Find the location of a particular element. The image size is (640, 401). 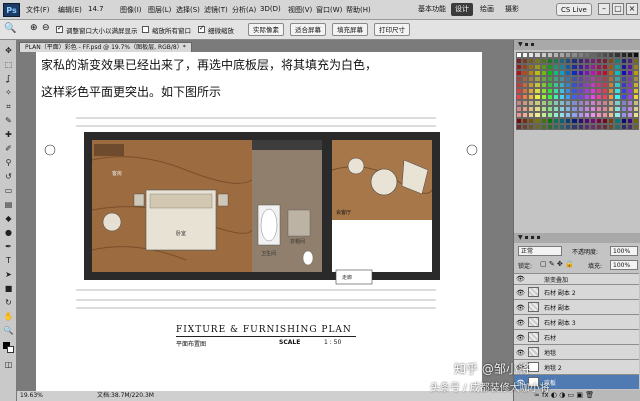

status-zoom: 19.63% is located at coordinates (31, 396).